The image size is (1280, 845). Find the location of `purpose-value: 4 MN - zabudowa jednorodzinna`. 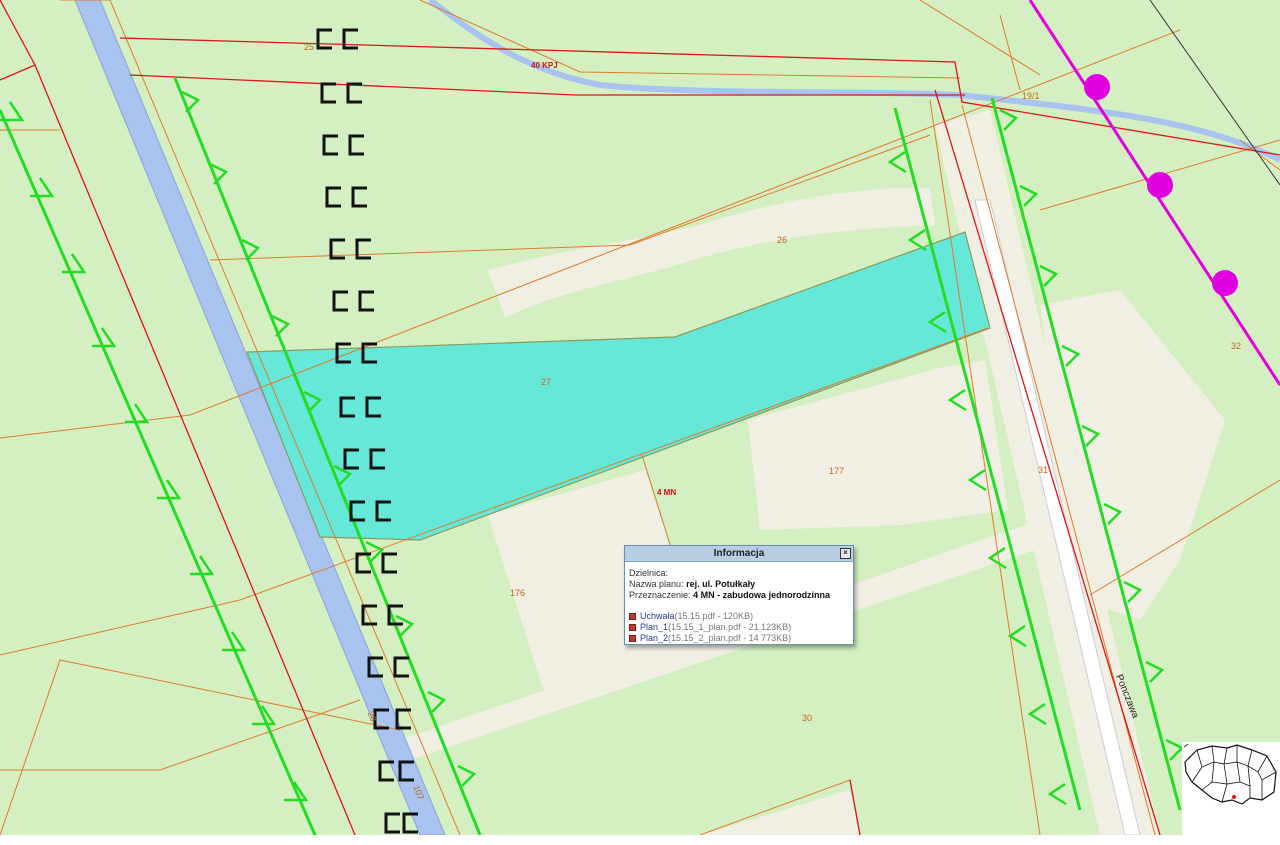

purpose-value: 4 MN - zabudowa jednorodzinna is located at coordinates (762, 595).